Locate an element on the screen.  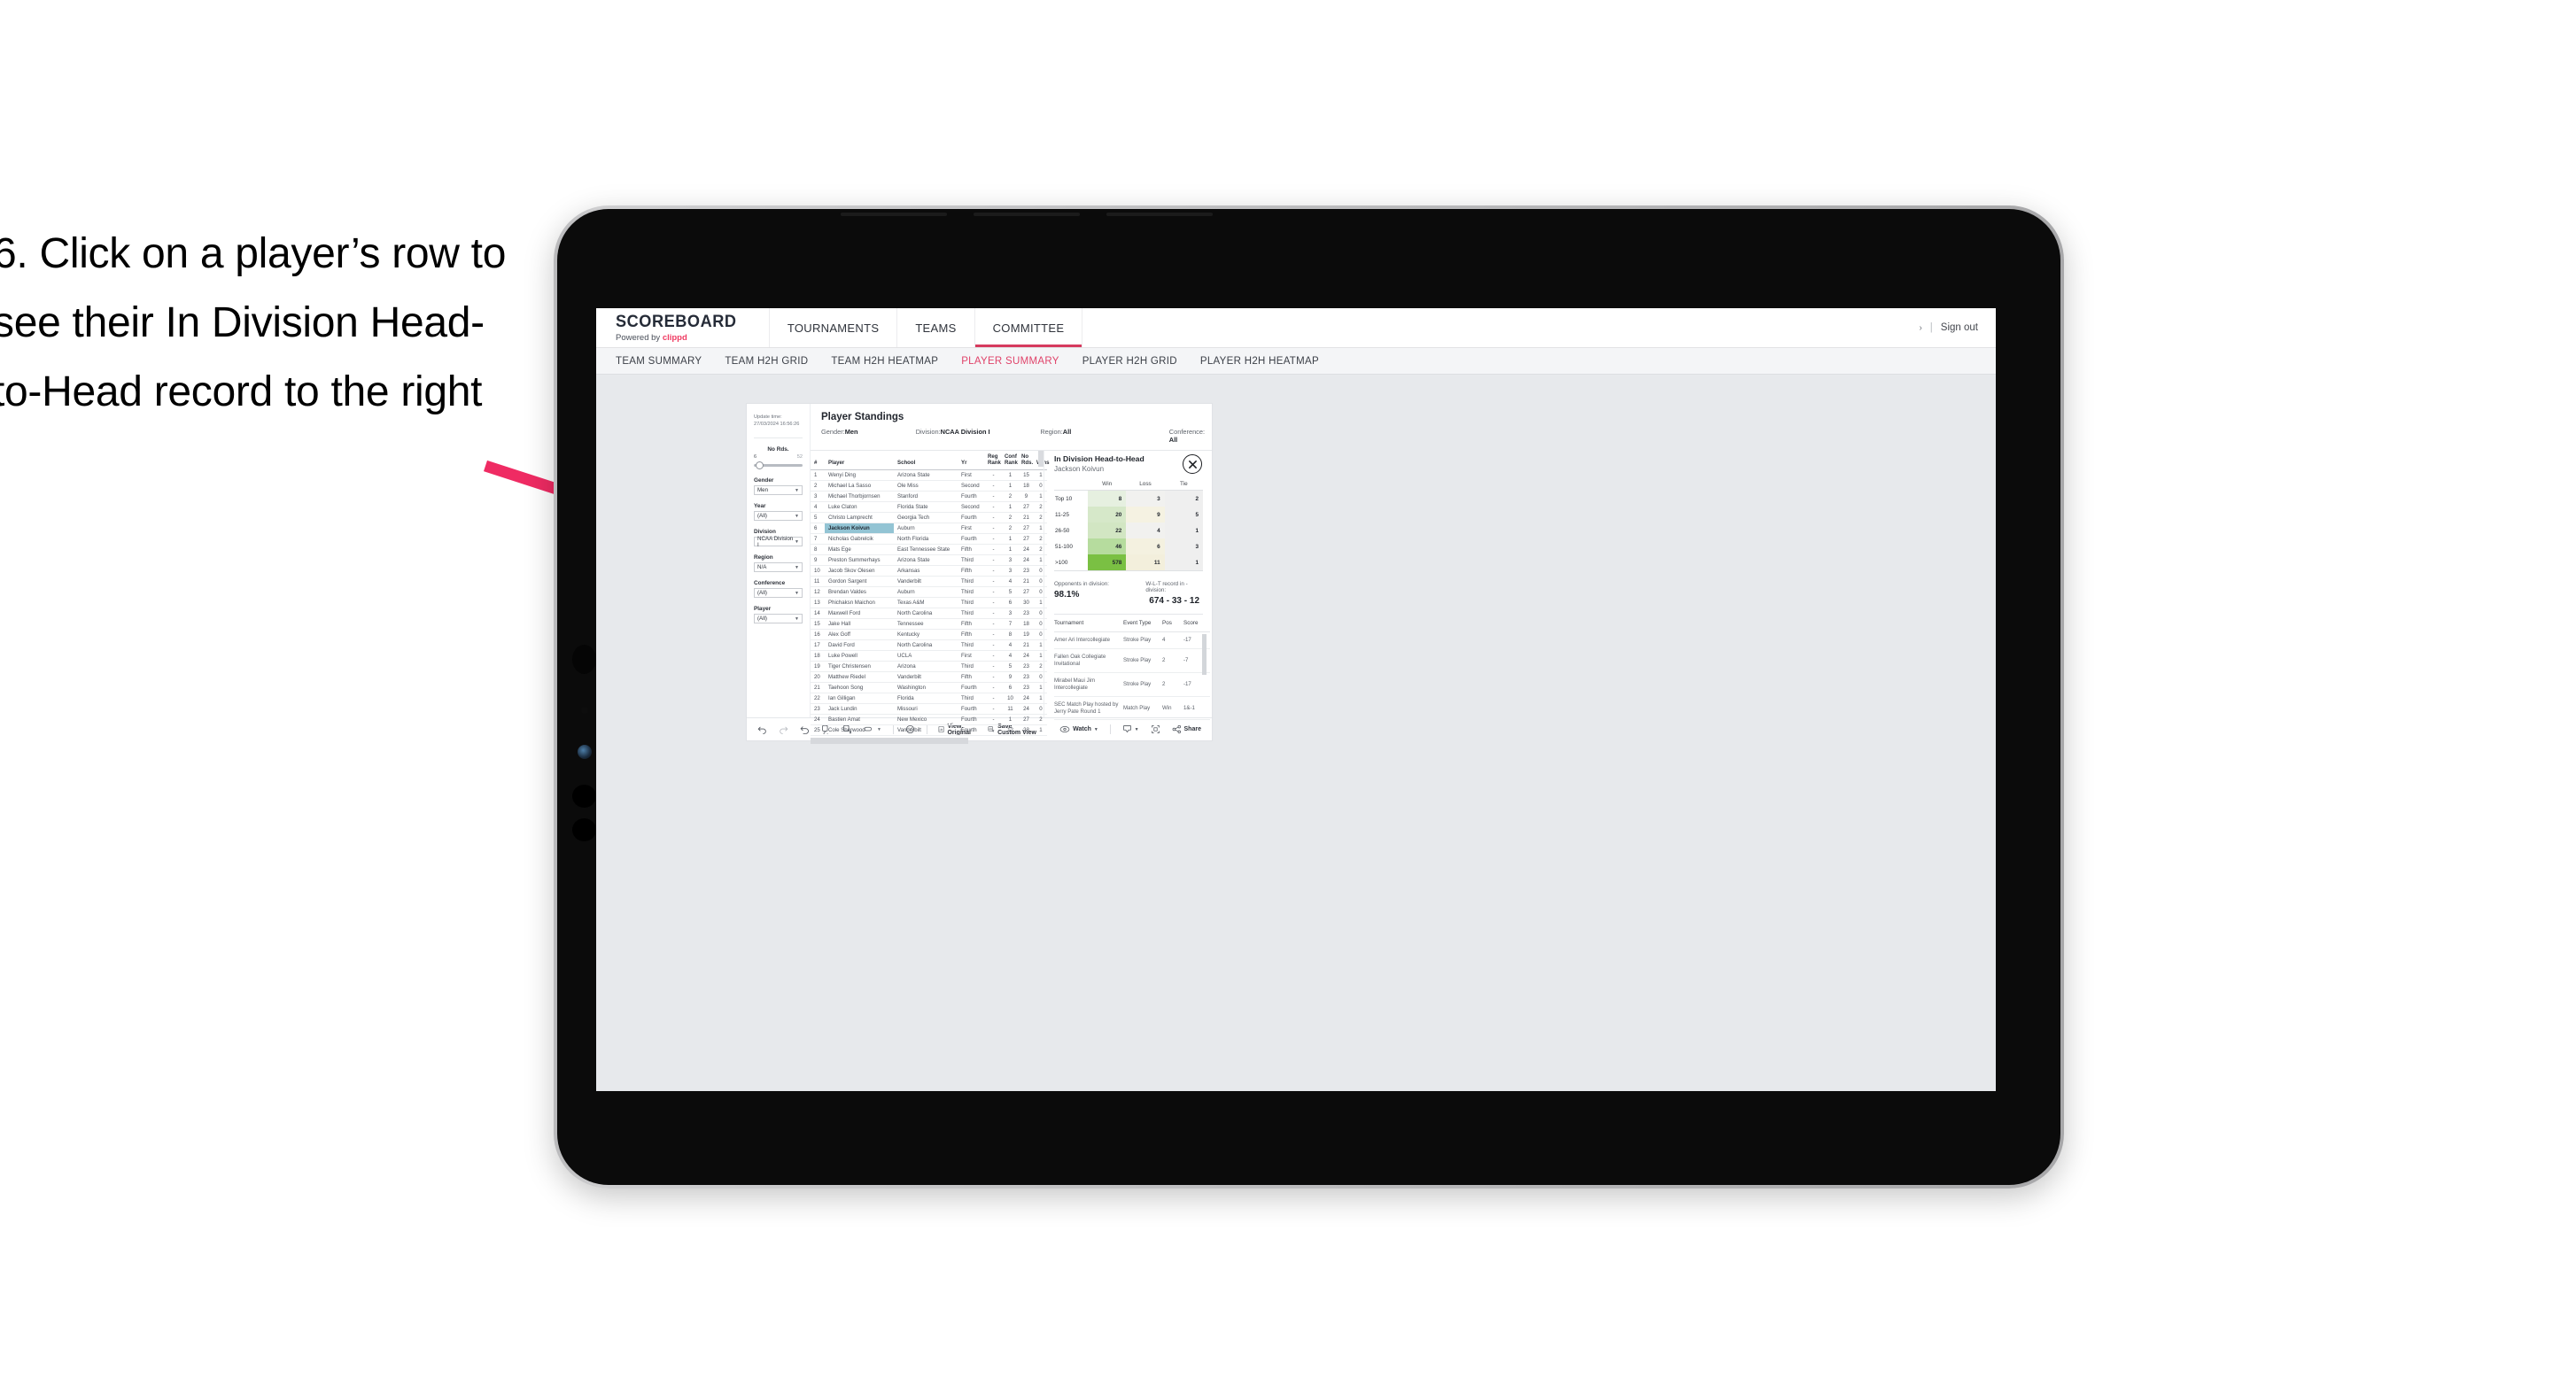
table-row: 22 Ian Gilligan Florida Third -10 24 1 is located at coordinates (929, 698).